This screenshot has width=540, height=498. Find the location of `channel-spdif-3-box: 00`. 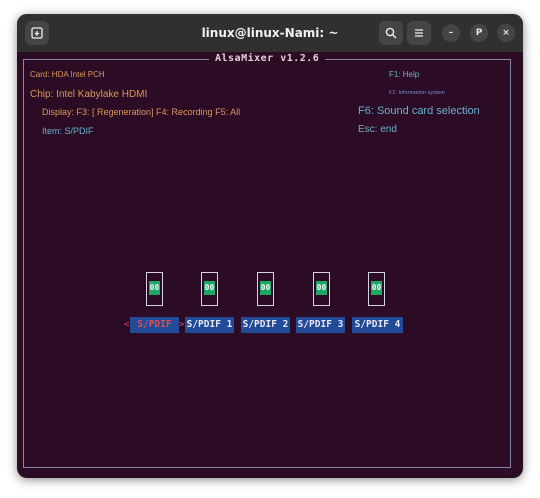

channel-spdif-3-box: 00 is located at coordinates (321, 289).